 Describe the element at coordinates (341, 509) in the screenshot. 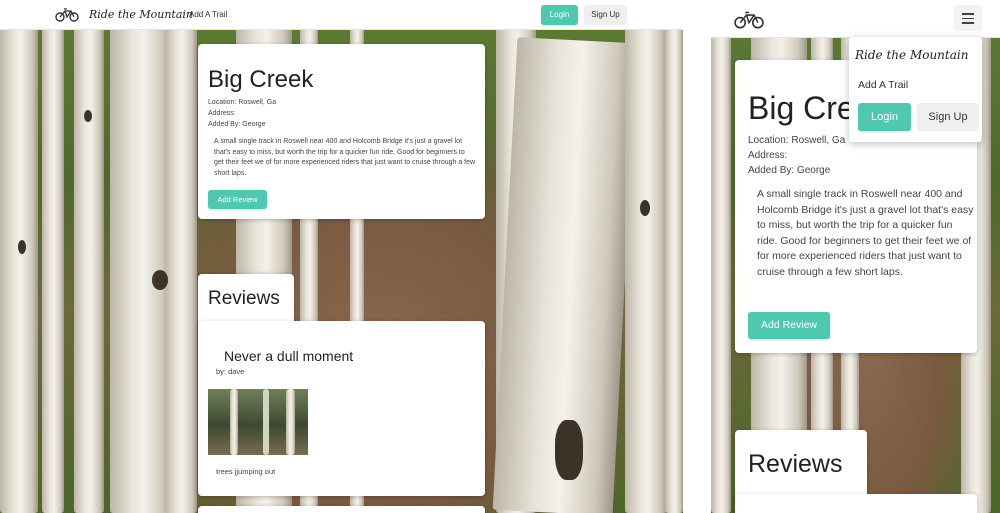

I see `next-review-card` at that location.